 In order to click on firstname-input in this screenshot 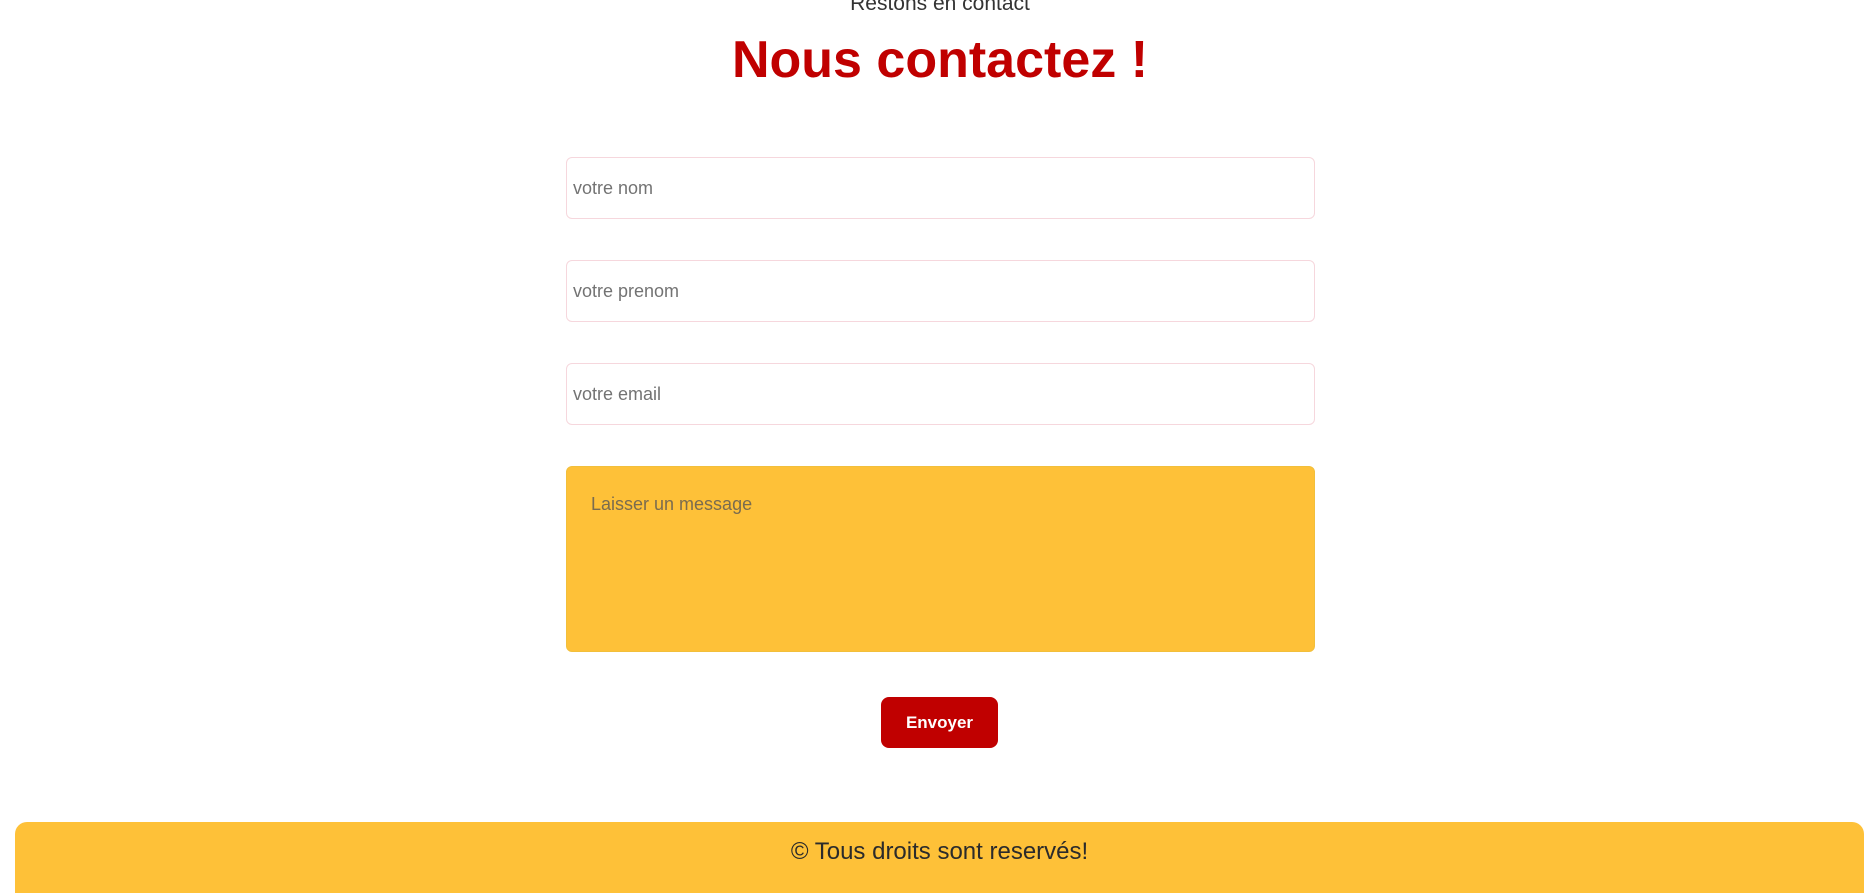, I will do `click(940, 291)`.